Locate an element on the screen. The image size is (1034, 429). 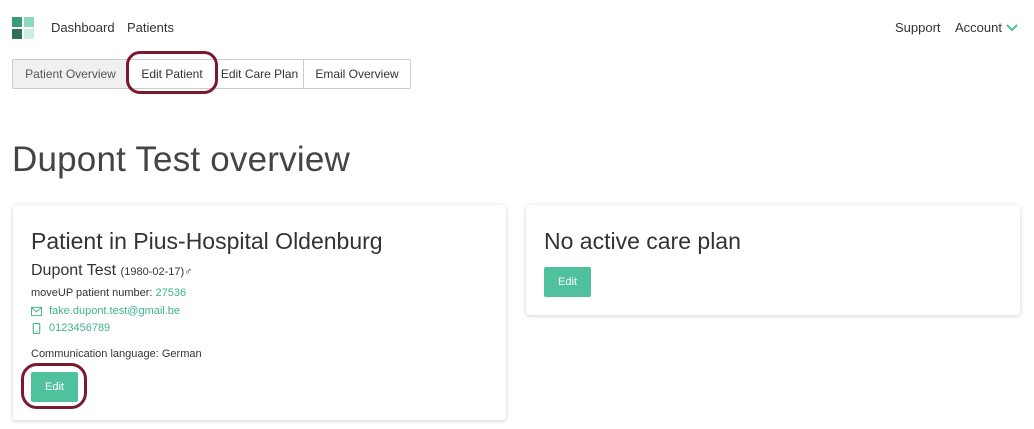
nav-support-link: Support is located at coordinates (918, 27).